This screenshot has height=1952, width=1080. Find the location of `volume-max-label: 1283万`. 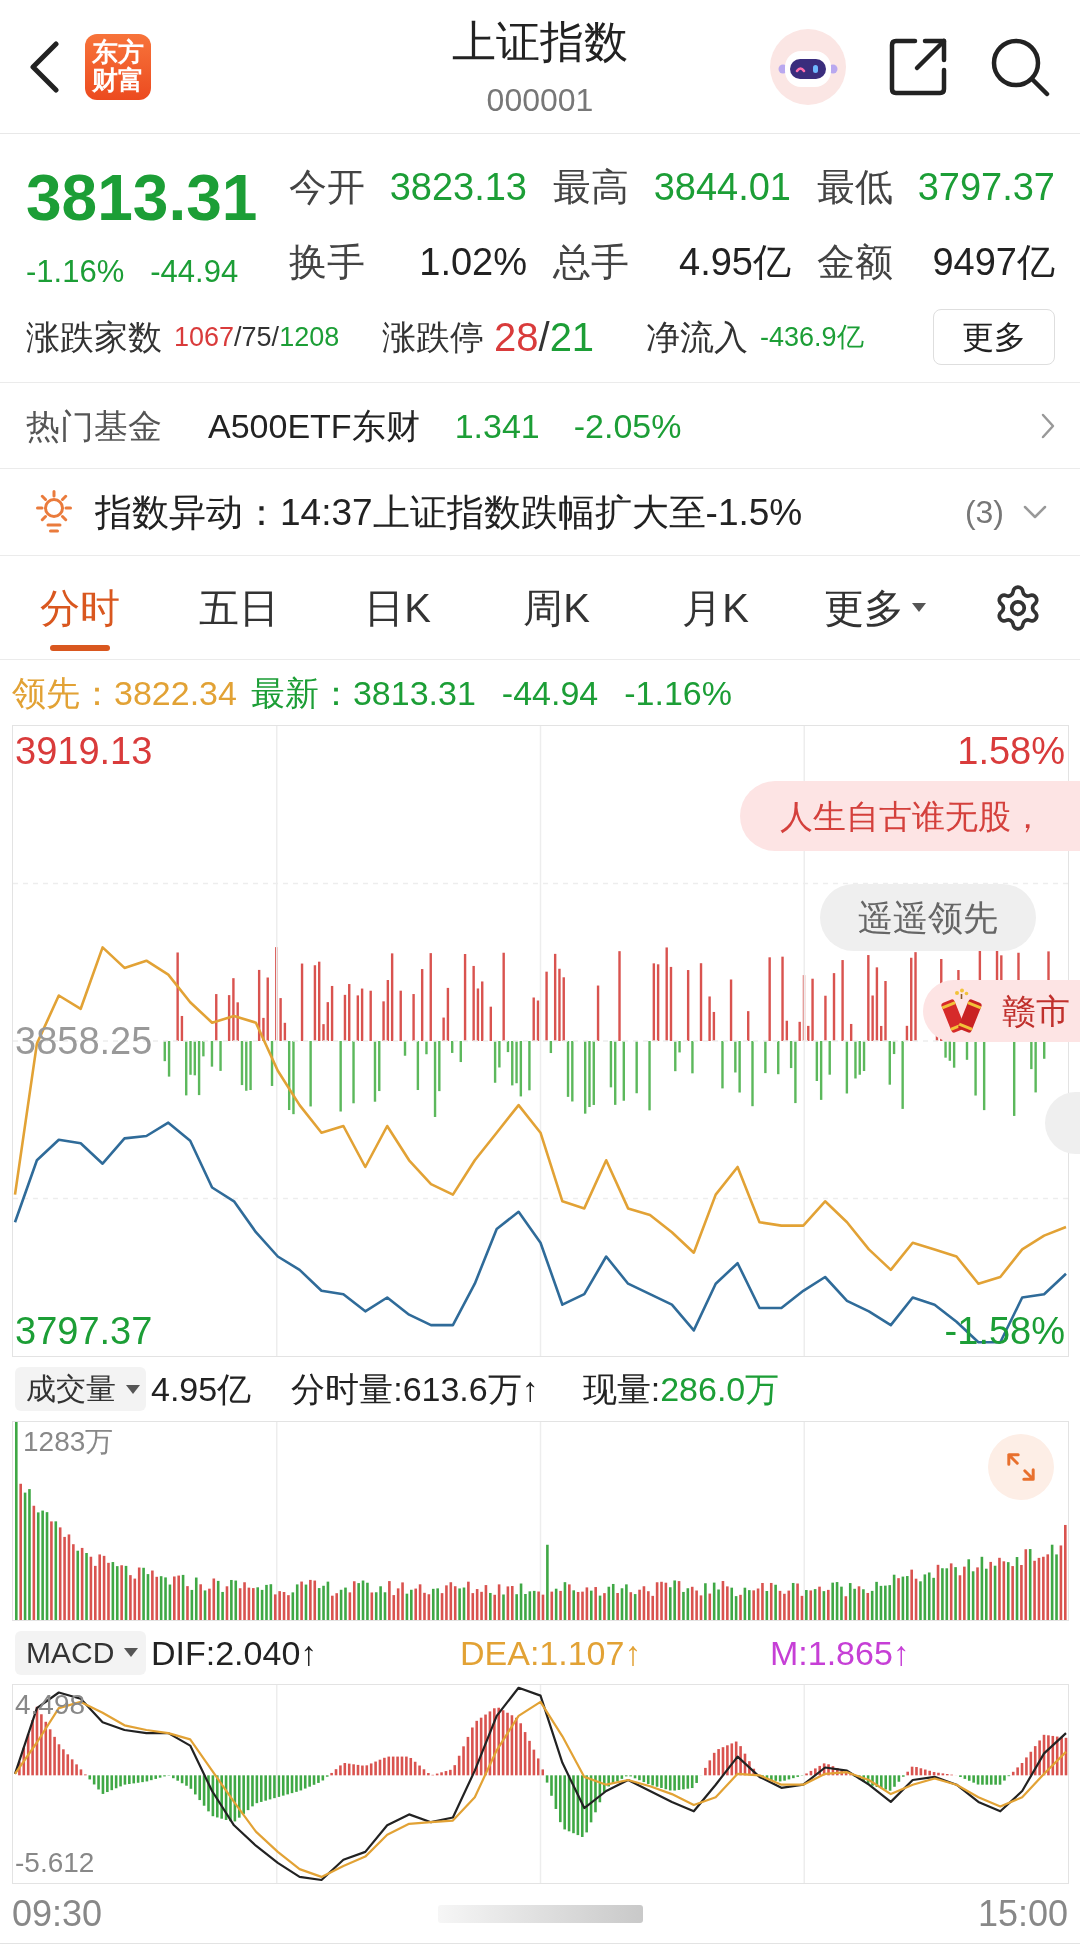

volume-max-label: 1283万 is located at coordinates (68, 1442).